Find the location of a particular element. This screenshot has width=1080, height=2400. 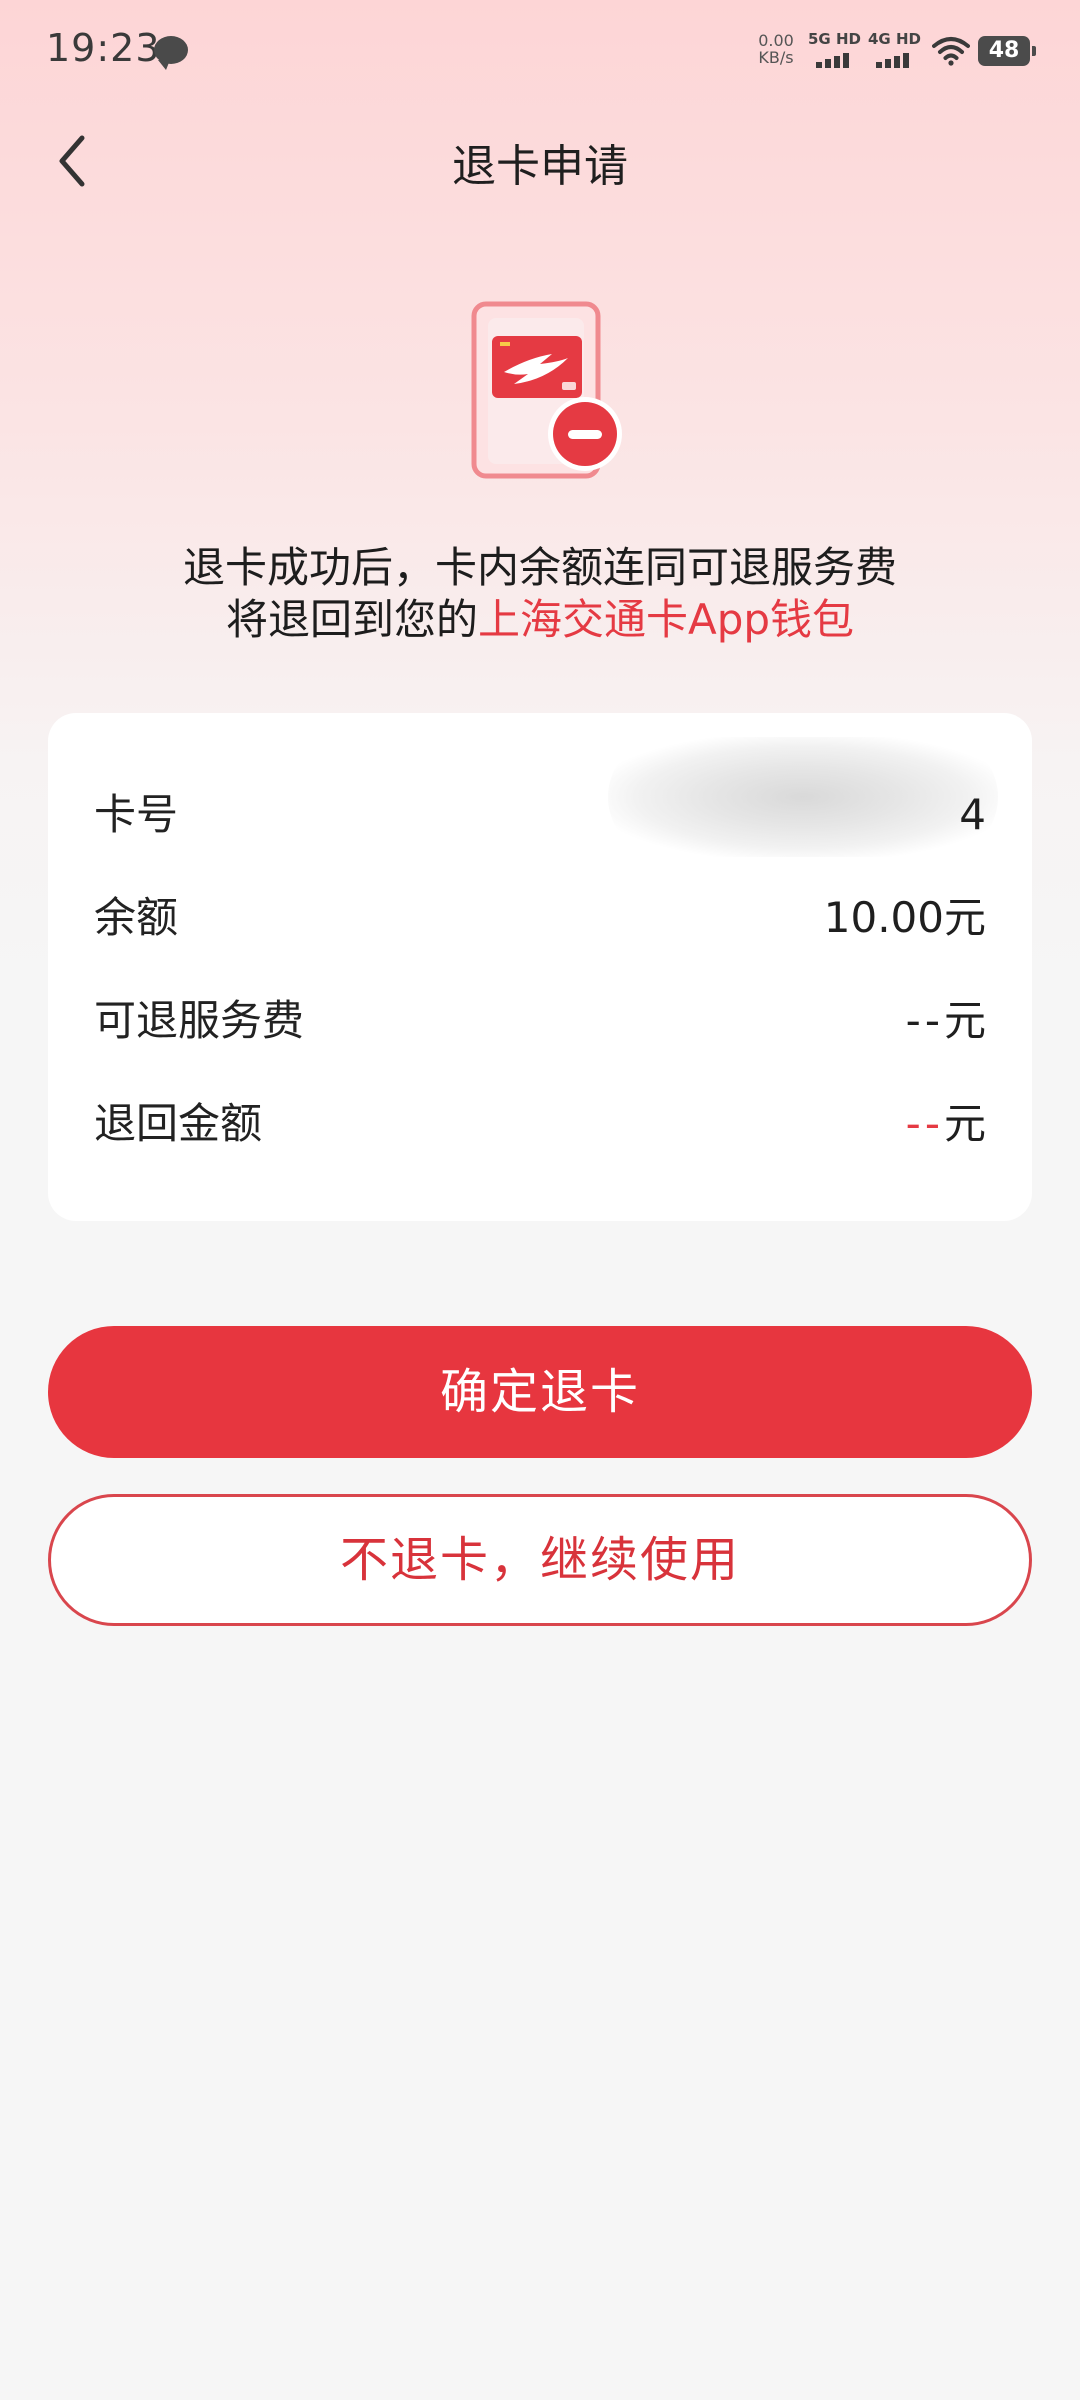

keep-card-button: 不退卡，继续使用 is located at coordinates (540, 1560).